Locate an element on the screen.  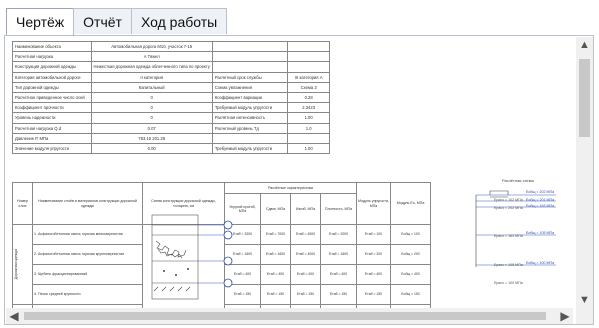
info-cell: Расчётная интенсивность is located at coordinates (250, 118).